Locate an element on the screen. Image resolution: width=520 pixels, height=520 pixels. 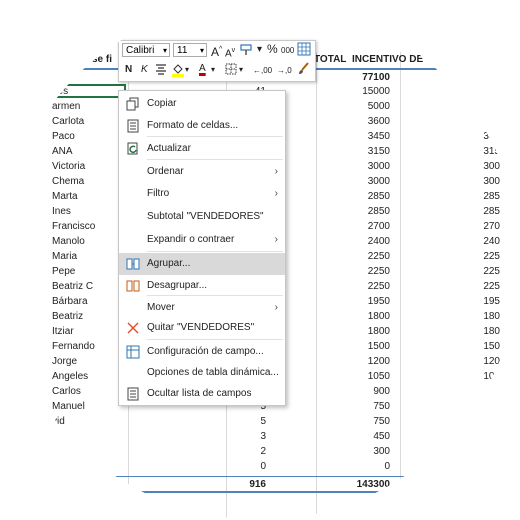
row-incentive-cell: 240 is located at coordinates (470, 241).